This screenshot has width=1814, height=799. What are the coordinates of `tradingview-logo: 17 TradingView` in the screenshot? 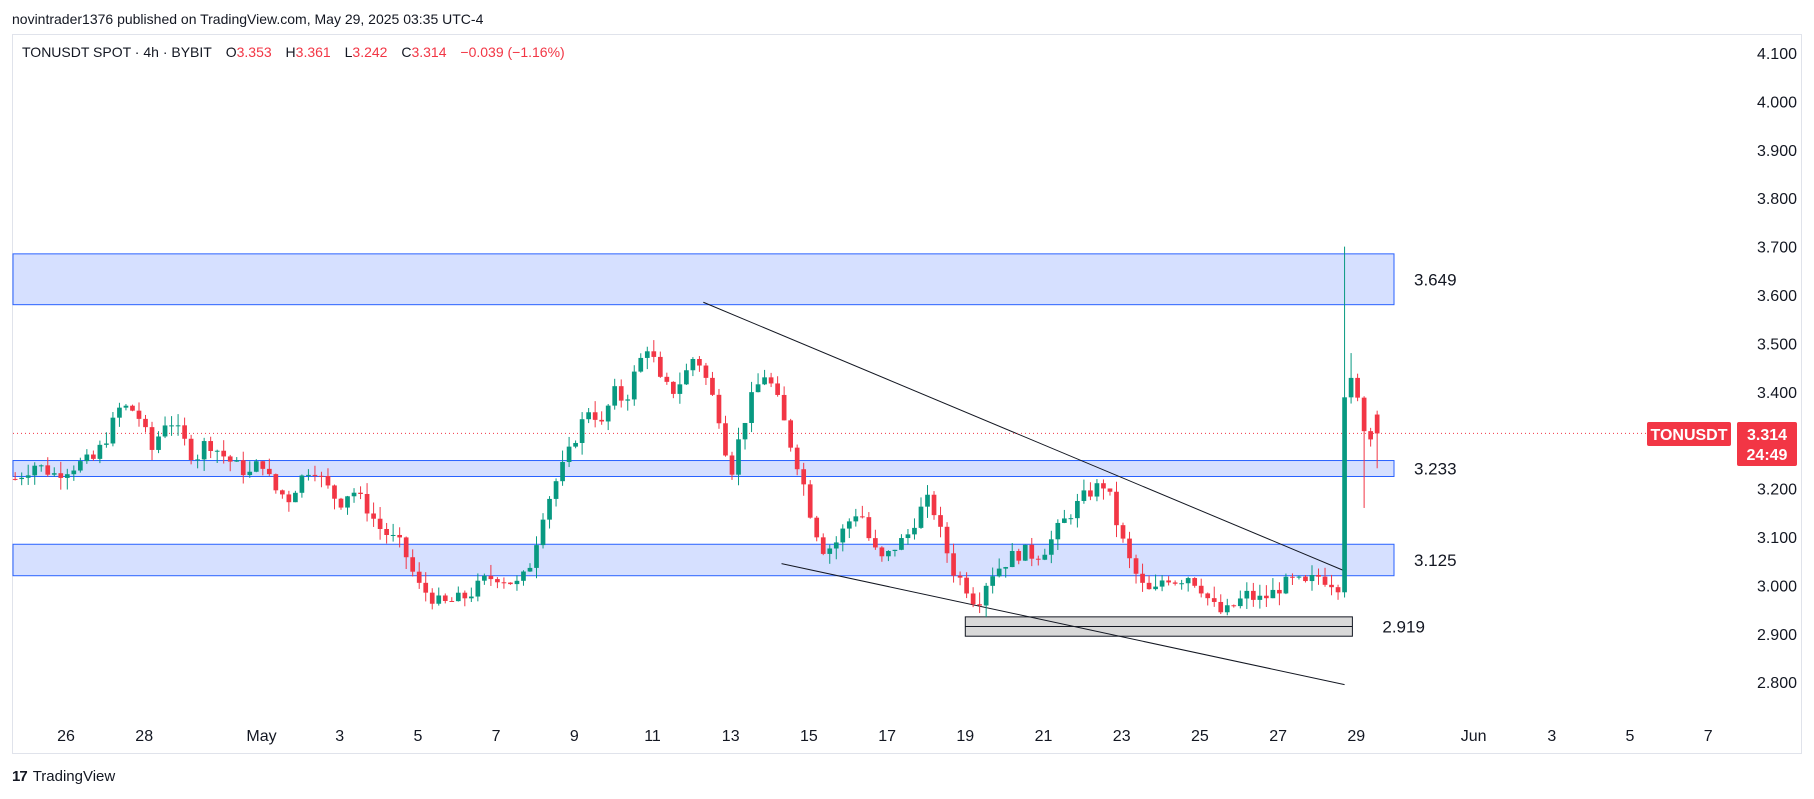 It's located at (63, 776).